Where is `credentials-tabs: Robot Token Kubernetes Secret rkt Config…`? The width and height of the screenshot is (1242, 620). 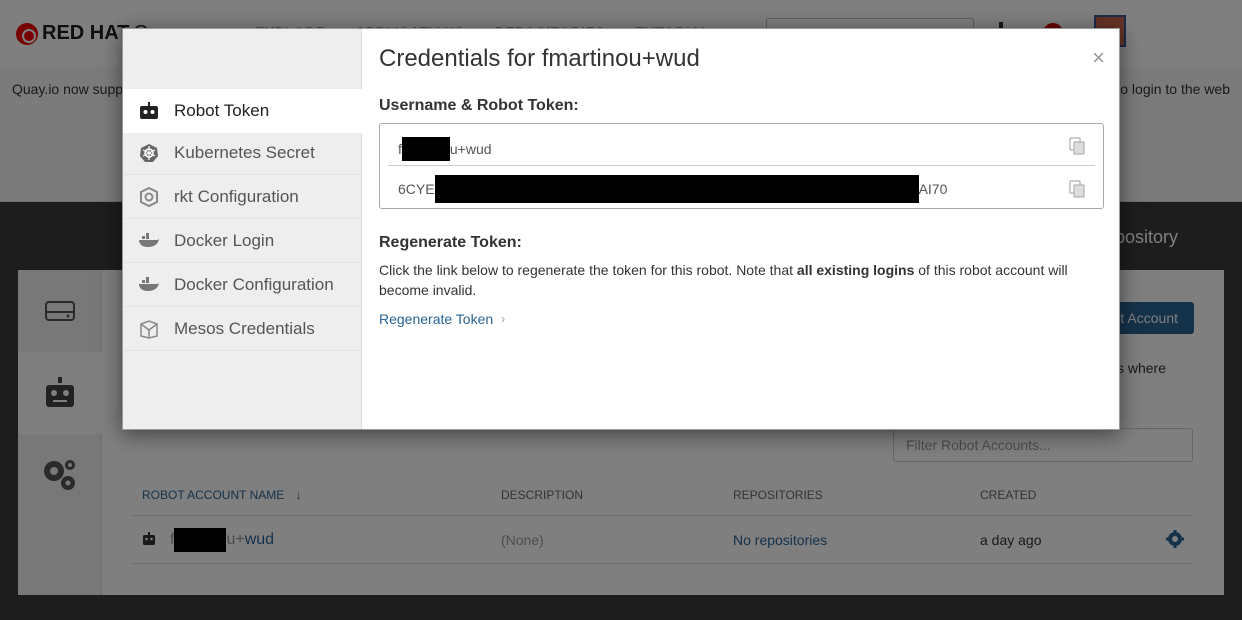
credentials-tabs: Robot Token Kubernetes Secret rkt Config… is located at coordinates (242, 229).